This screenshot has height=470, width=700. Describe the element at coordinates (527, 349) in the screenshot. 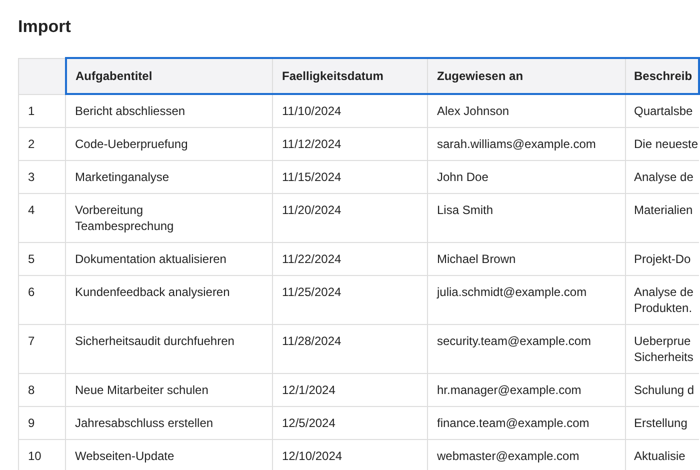

I see `table-cell: security.team@example.com` at that location.